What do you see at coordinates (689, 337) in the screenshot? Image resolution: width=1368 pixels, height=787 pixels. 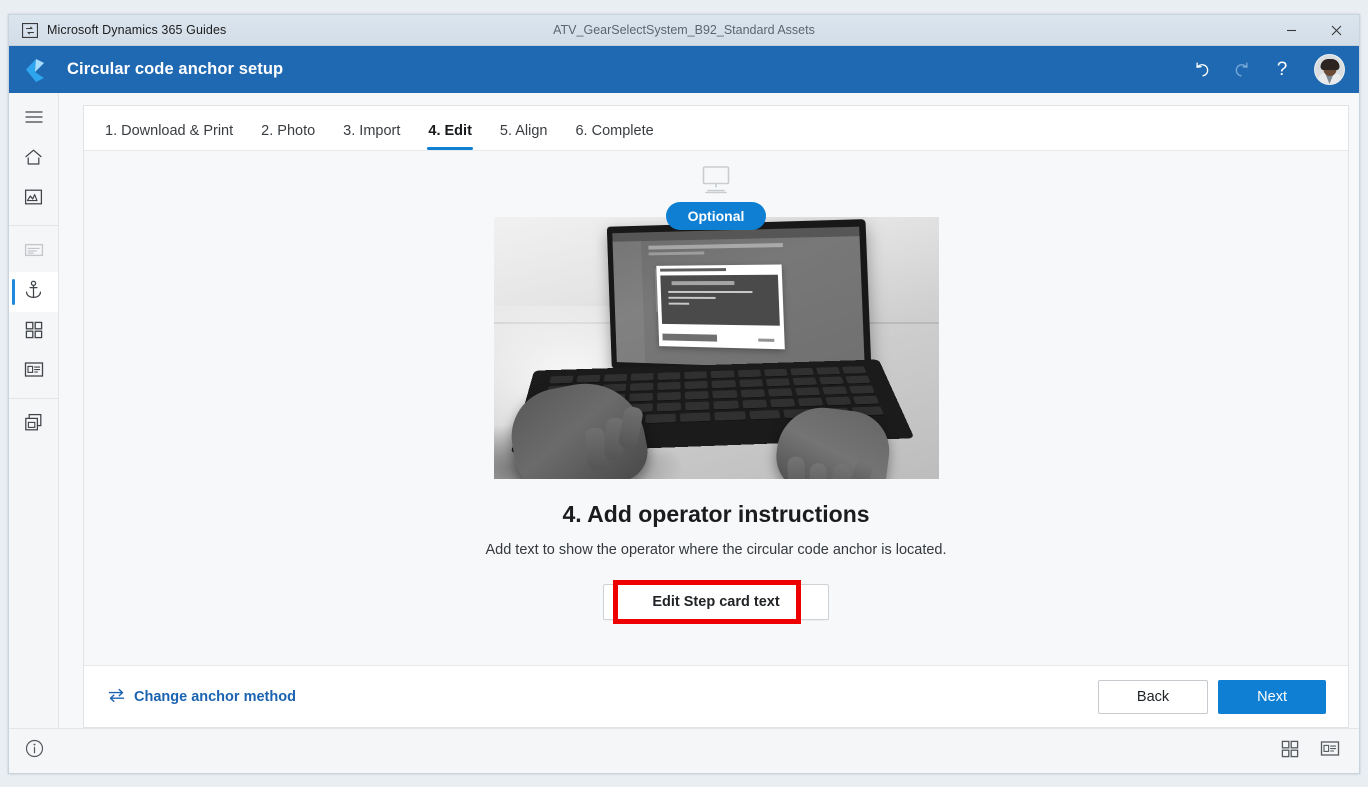 I see `photo-dialog-primary-button` at bounding box center [689, 337].